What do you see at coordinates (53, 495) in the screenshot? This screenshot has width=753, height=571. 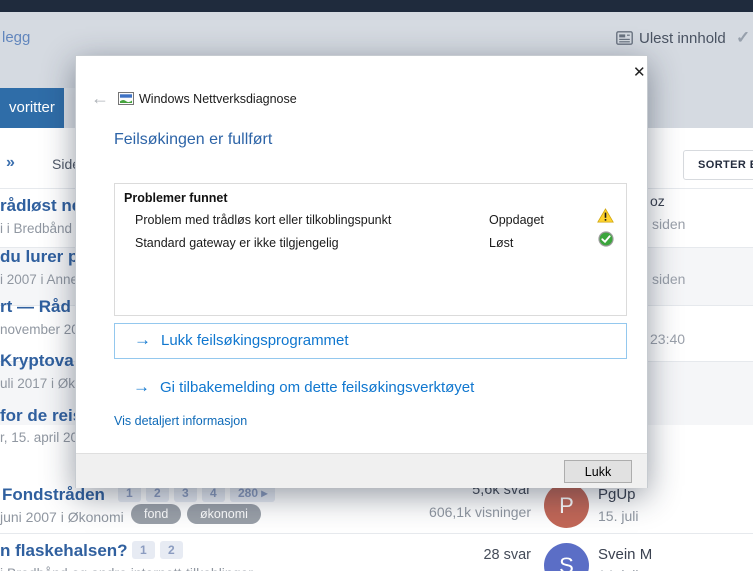 I see `topic-title: Fondstråden` at bounding box center [53, 495].